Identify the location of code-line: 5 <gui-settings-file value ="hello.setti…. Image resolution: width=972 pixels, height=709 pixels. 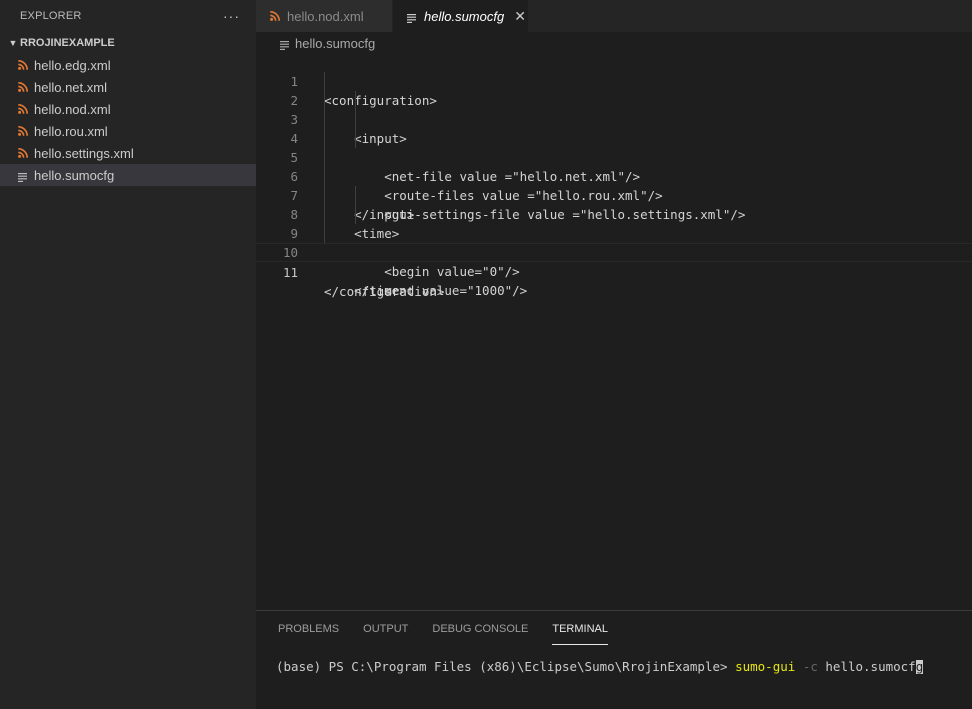
(614, 175).